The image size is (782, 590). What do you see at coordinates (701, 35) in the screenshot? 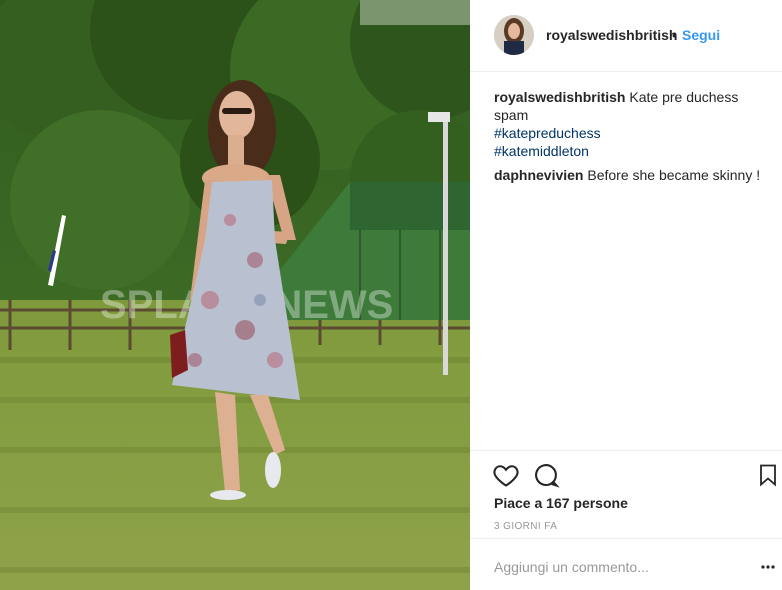
I see `follow-button: Segui` at bounding box center [701, 35].